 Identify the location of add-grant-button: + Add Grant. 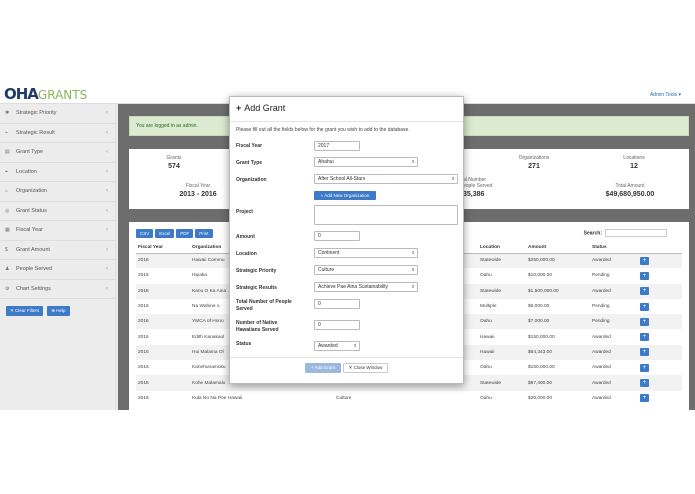
(323, 368).